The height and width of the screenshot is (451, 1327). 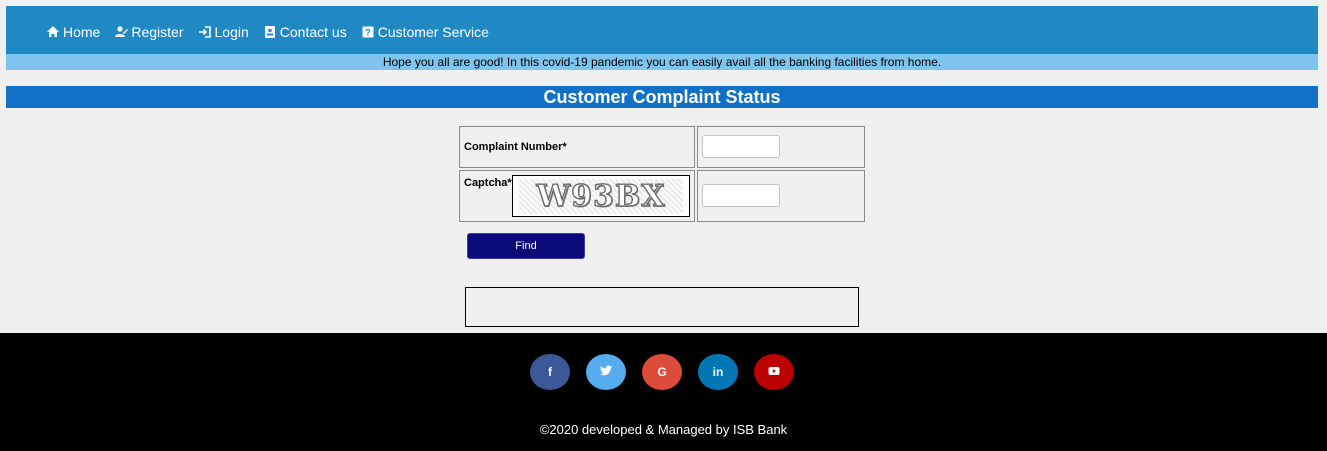 I want to click on nav-login: Login, so click(x=223, y=32).